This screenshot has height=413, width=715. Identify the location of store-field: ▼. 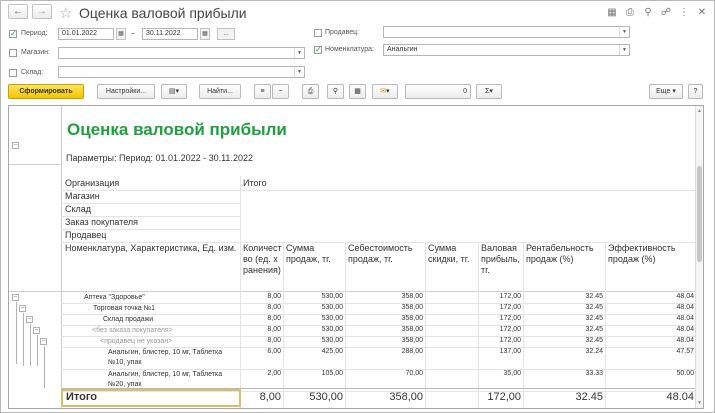
(181, 53).